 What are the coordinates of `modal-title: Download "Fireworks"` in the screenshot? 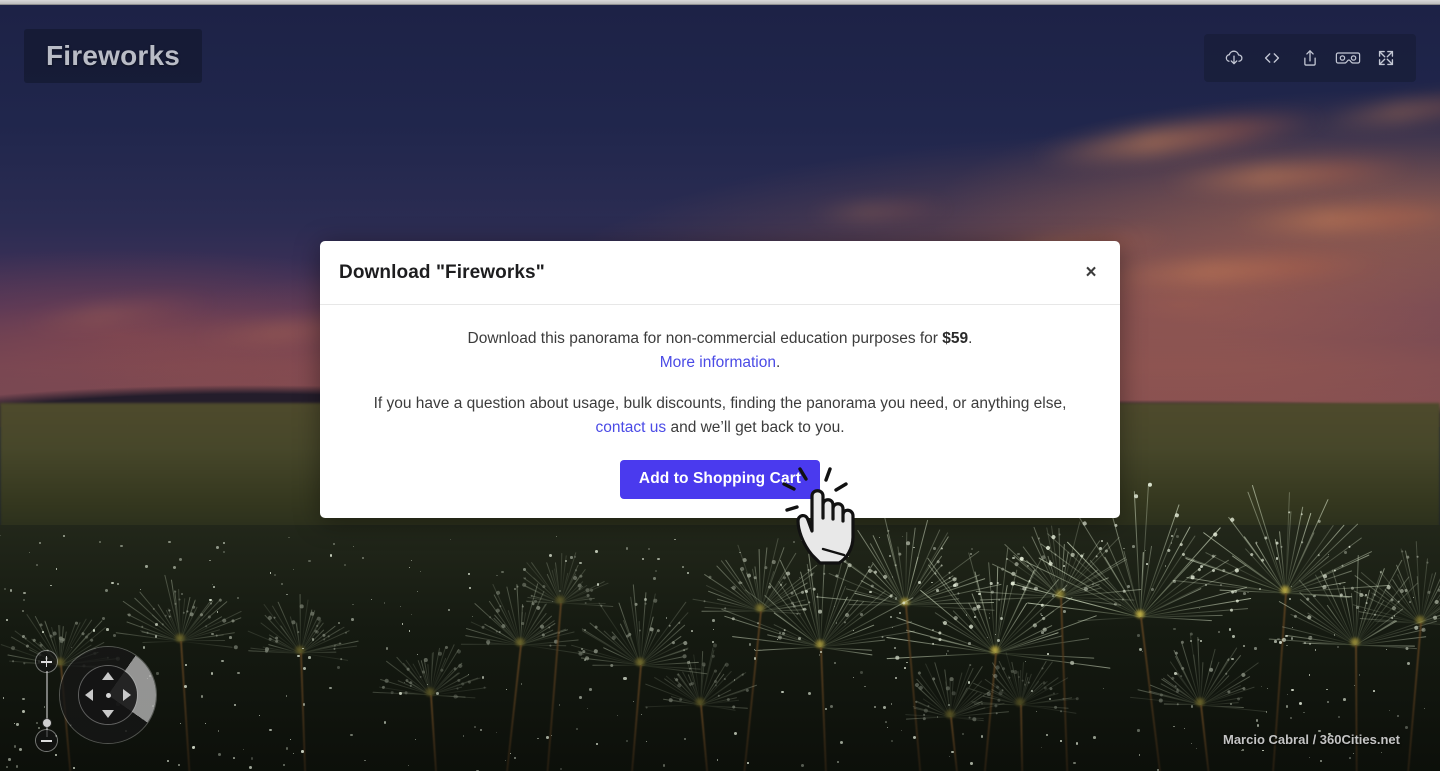 It's located at (442, 272).